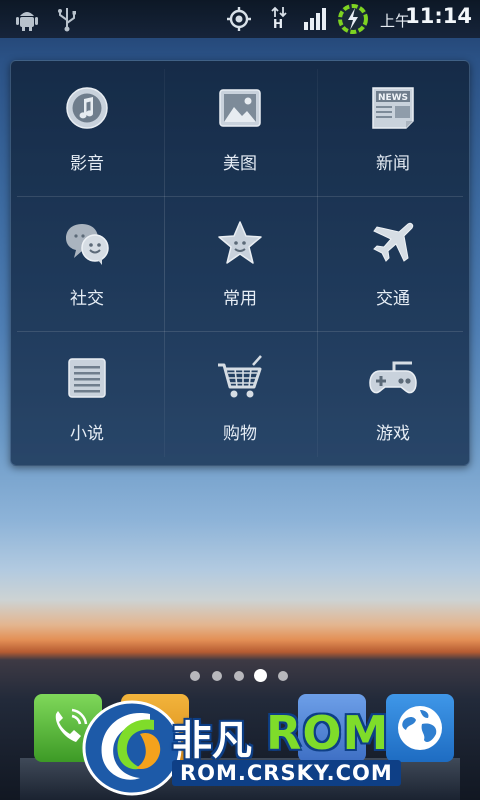 The image size is (480, 800). What do you see at coordinates (87, 378) in the screenshot?
I see `book-icon` at bounding box center [87, 378].